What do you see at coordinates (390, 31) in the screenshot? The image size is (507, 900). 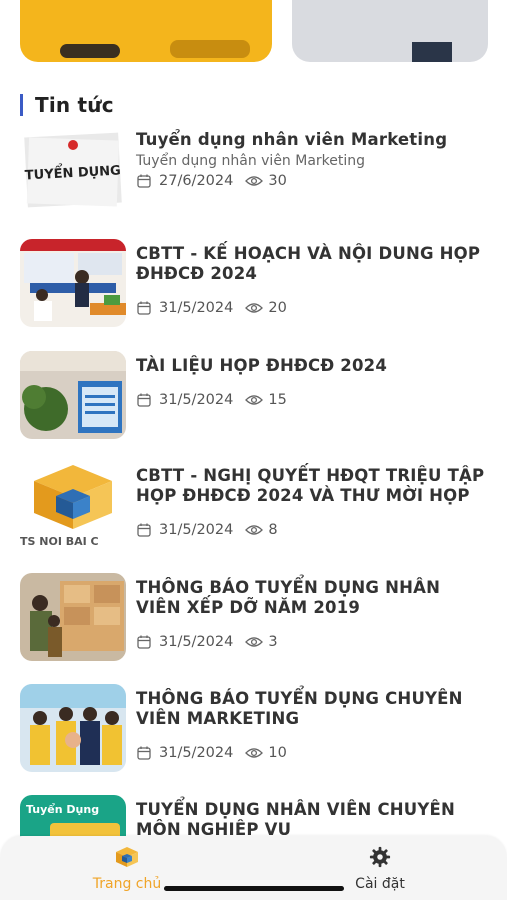 I see `banner-slide-right` at bounding box center [390, 31].